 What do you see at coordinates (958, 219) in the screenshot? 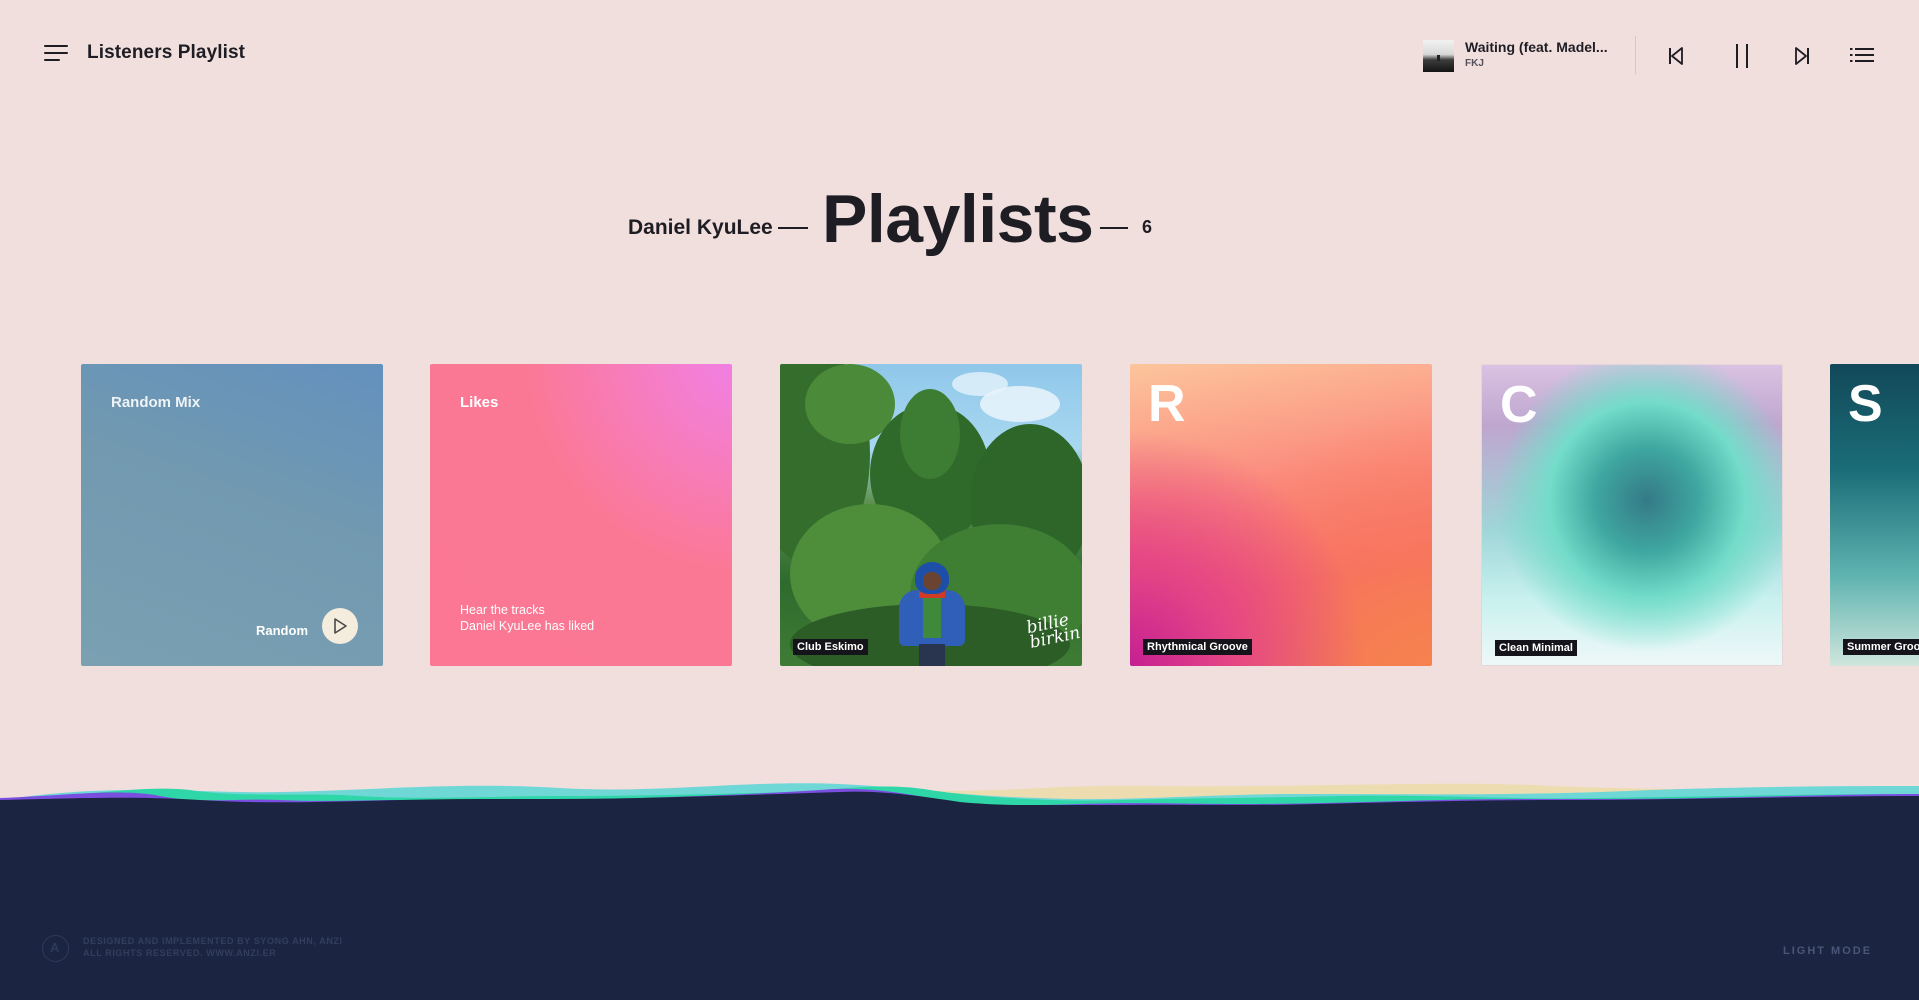
I see `page-title: Playlists` at bounding box center [958, 219].